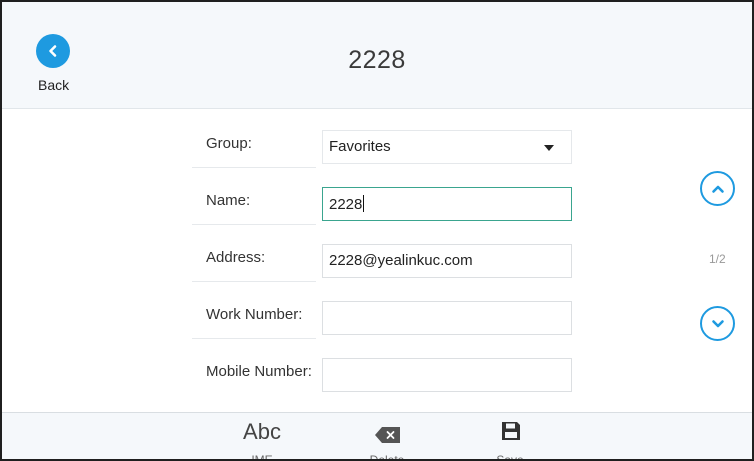 Image resolution: width=754 pixels, height=461 pixels. Describe the element at coordinates (346, 204) in the screenshot. I see `name-value: 2228` at that location.